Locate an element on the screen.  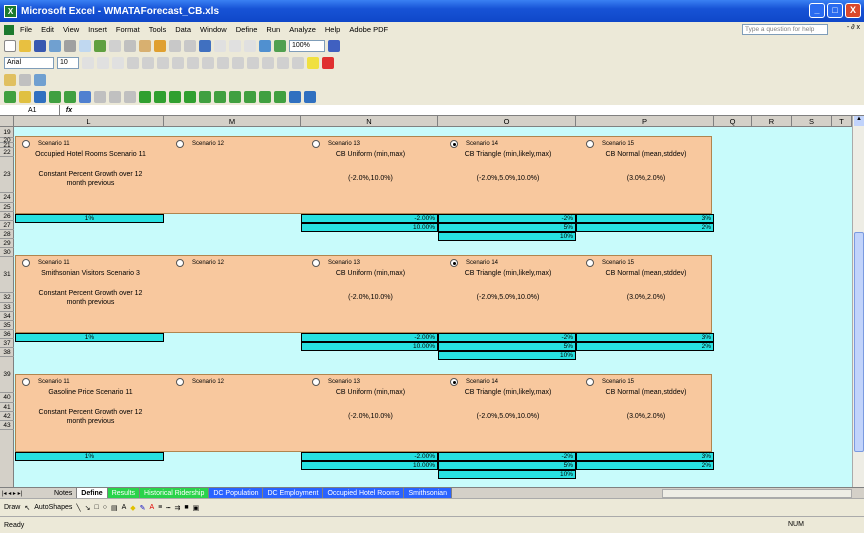
copy-data-icon is located at coordinates (55, 96).